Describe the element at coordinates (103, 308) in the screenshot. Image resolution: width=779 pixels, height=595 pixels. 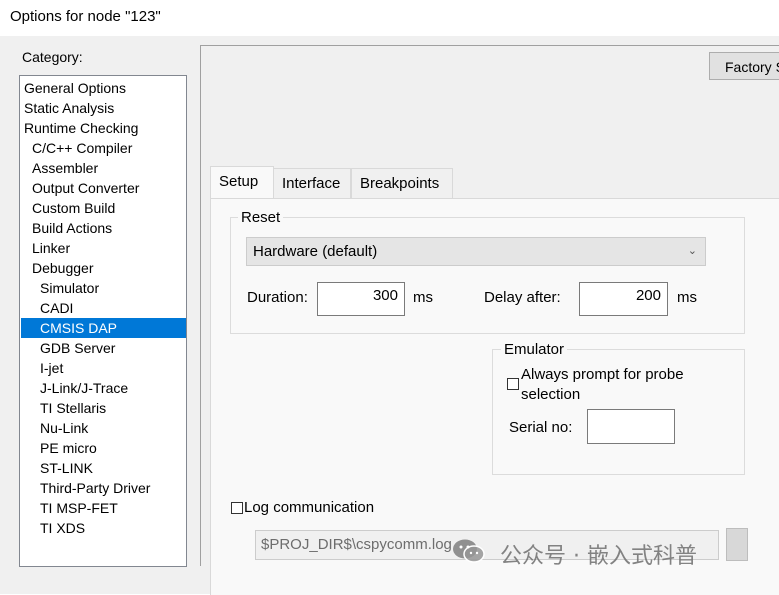
I see `category-item-cadi: CADI` at that location.